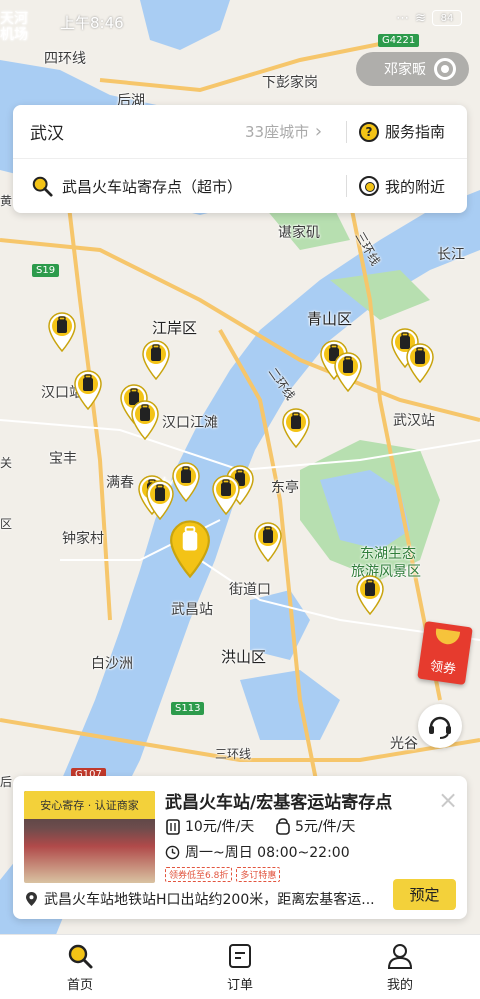 Image resolution: width=480 pixels, height=999 pixels. I want to click on map-label-hou: 后, so click(6, 782).